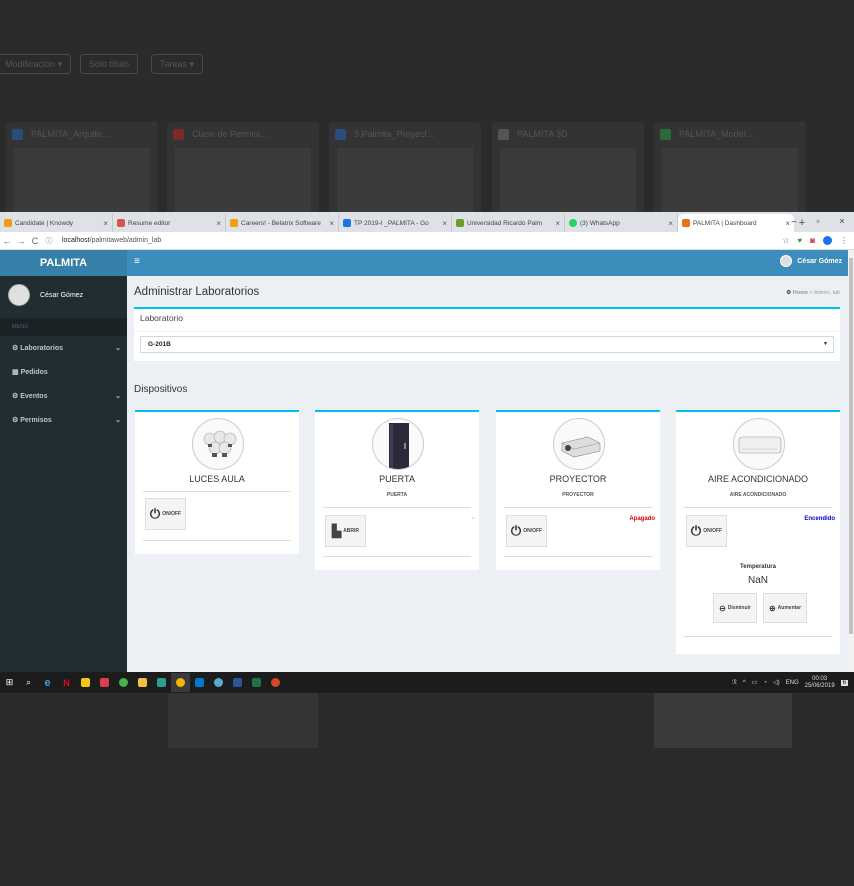  I want to click on window-controls: – ▫ ×, so click(818, 222).